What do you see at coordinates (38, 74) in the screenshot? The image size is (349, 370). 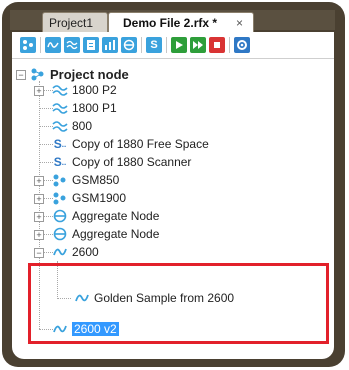 I see `project-node-icon` at bounding box center [38, 74].